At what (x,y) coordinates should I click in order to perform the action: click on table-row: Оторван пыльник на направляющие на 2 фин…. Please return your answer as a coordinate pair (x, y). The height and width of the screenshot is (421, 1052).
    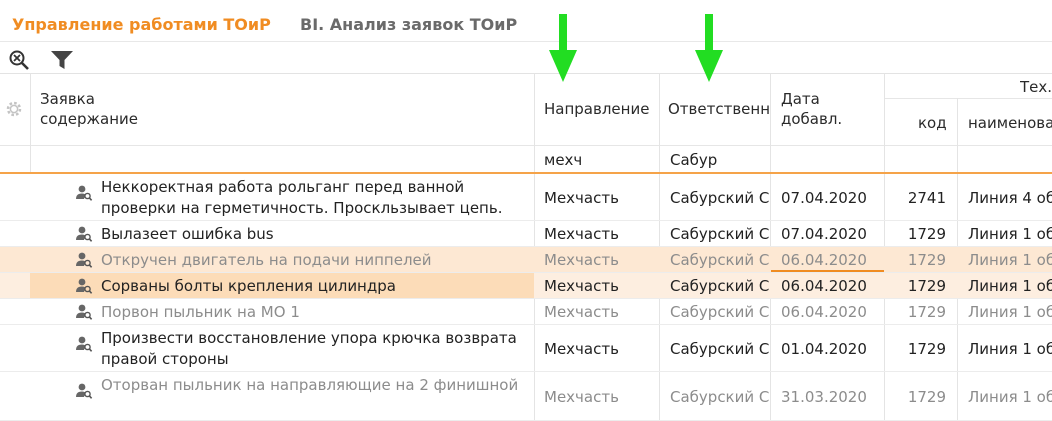
    Looking at the image, I should click on (526, 396).